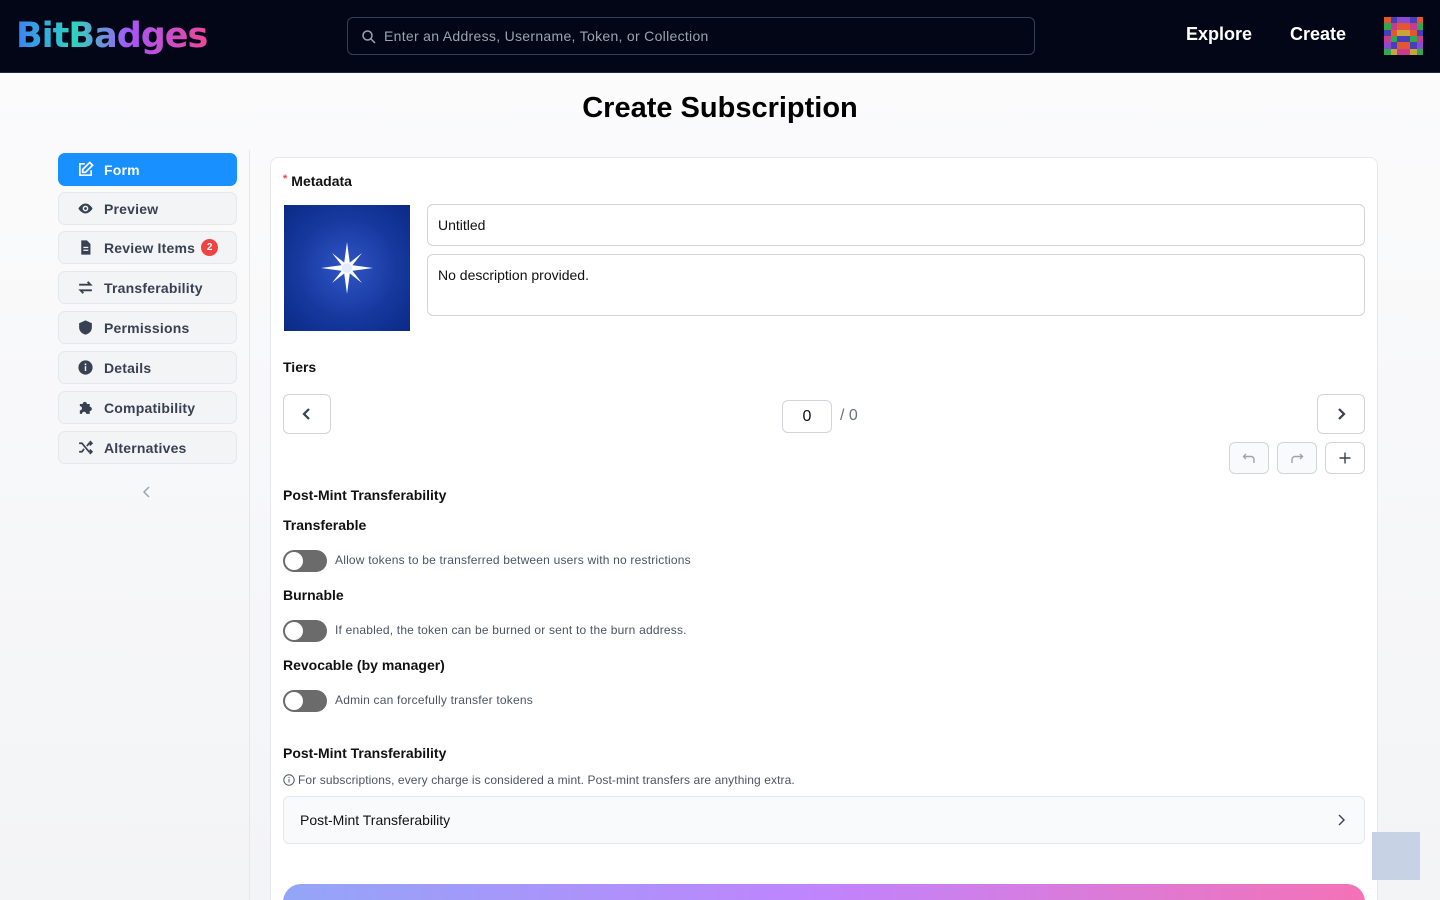 The width and height of the screenshot is (1440, 900). What do you see at coordinates (704, 36) in the screenshot?
I see `search-input` at bounding box center [704, 36].